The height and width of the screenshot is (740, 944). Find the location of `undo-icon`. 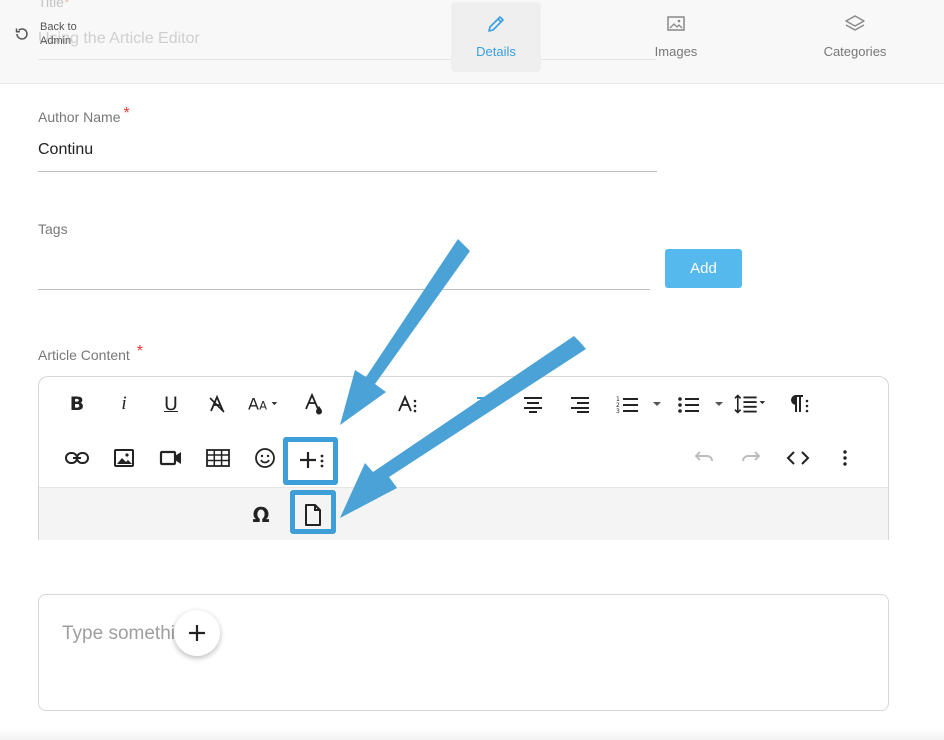

undo-icon is located at coordinates (704, 458).